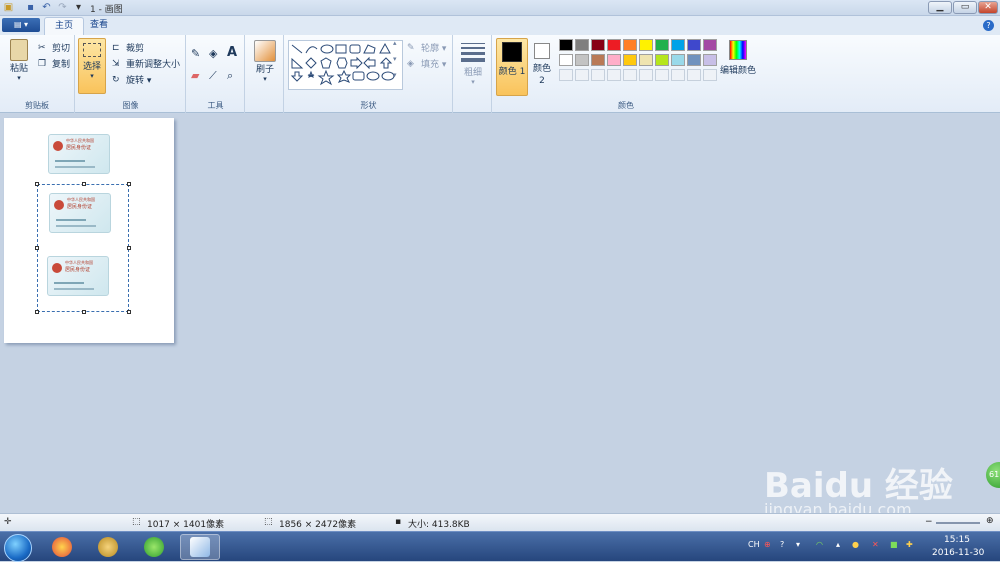 The image size is (1000, 562). What do you see at coordinates (875, 544) in the screenshot?
I see `volume-icon: ✕` at bounding box center [875, 544].